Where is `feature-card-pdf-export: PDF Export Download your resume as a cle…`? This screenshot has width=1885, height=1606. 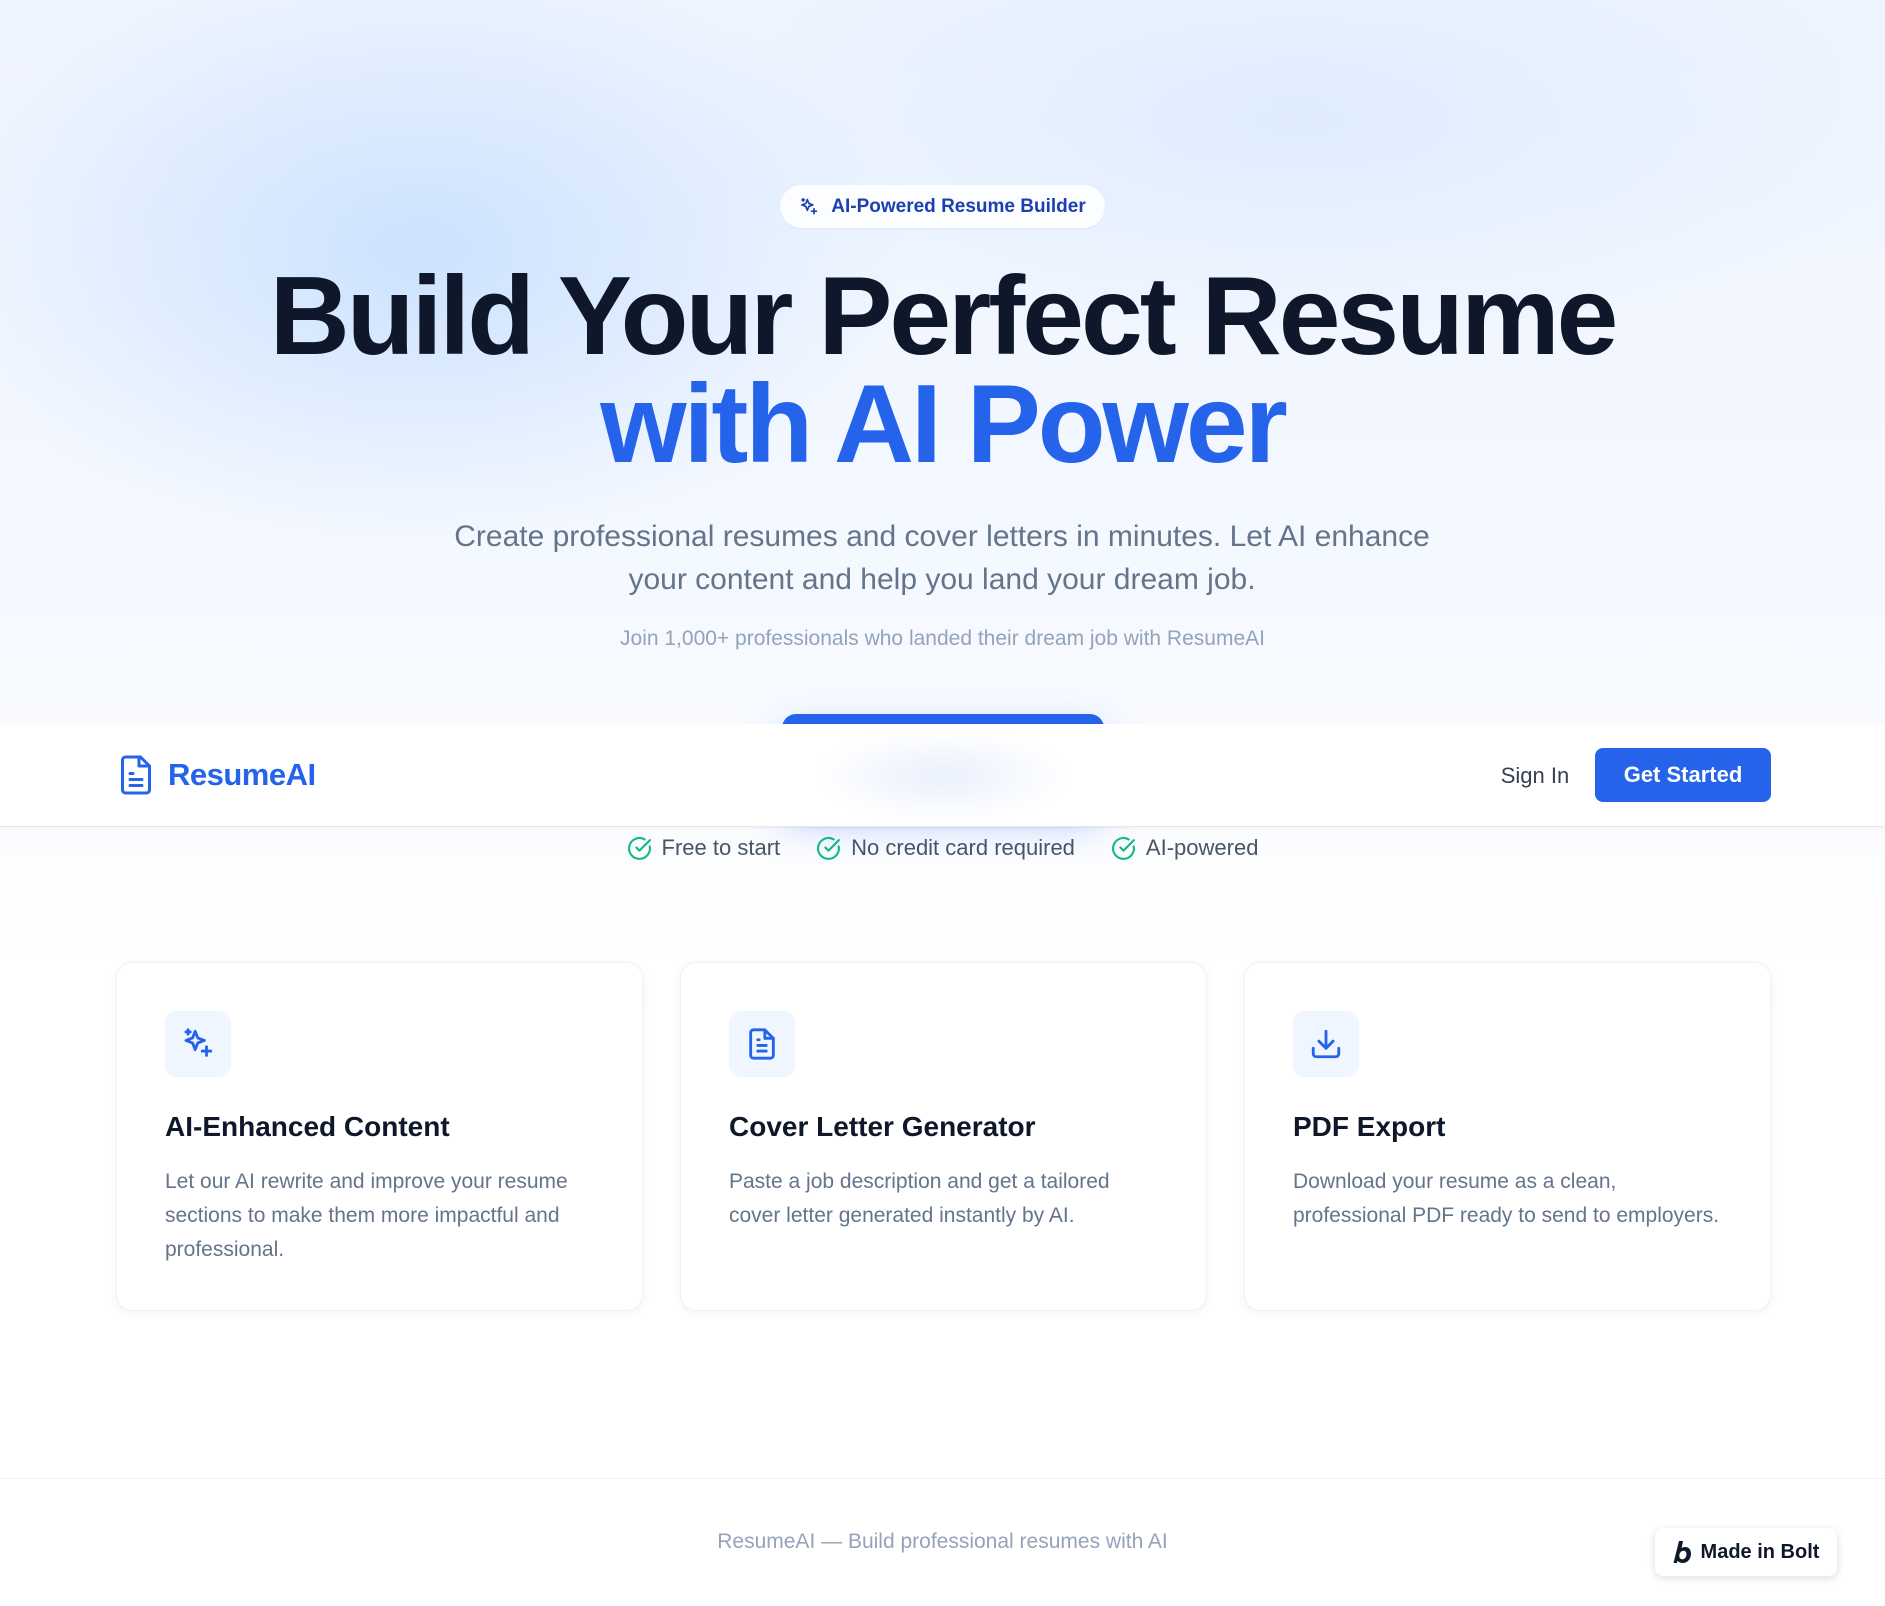
feature-card-pdf-export: PDF Export Download your resume as a cle… is located at coordinates (1507, 1136).